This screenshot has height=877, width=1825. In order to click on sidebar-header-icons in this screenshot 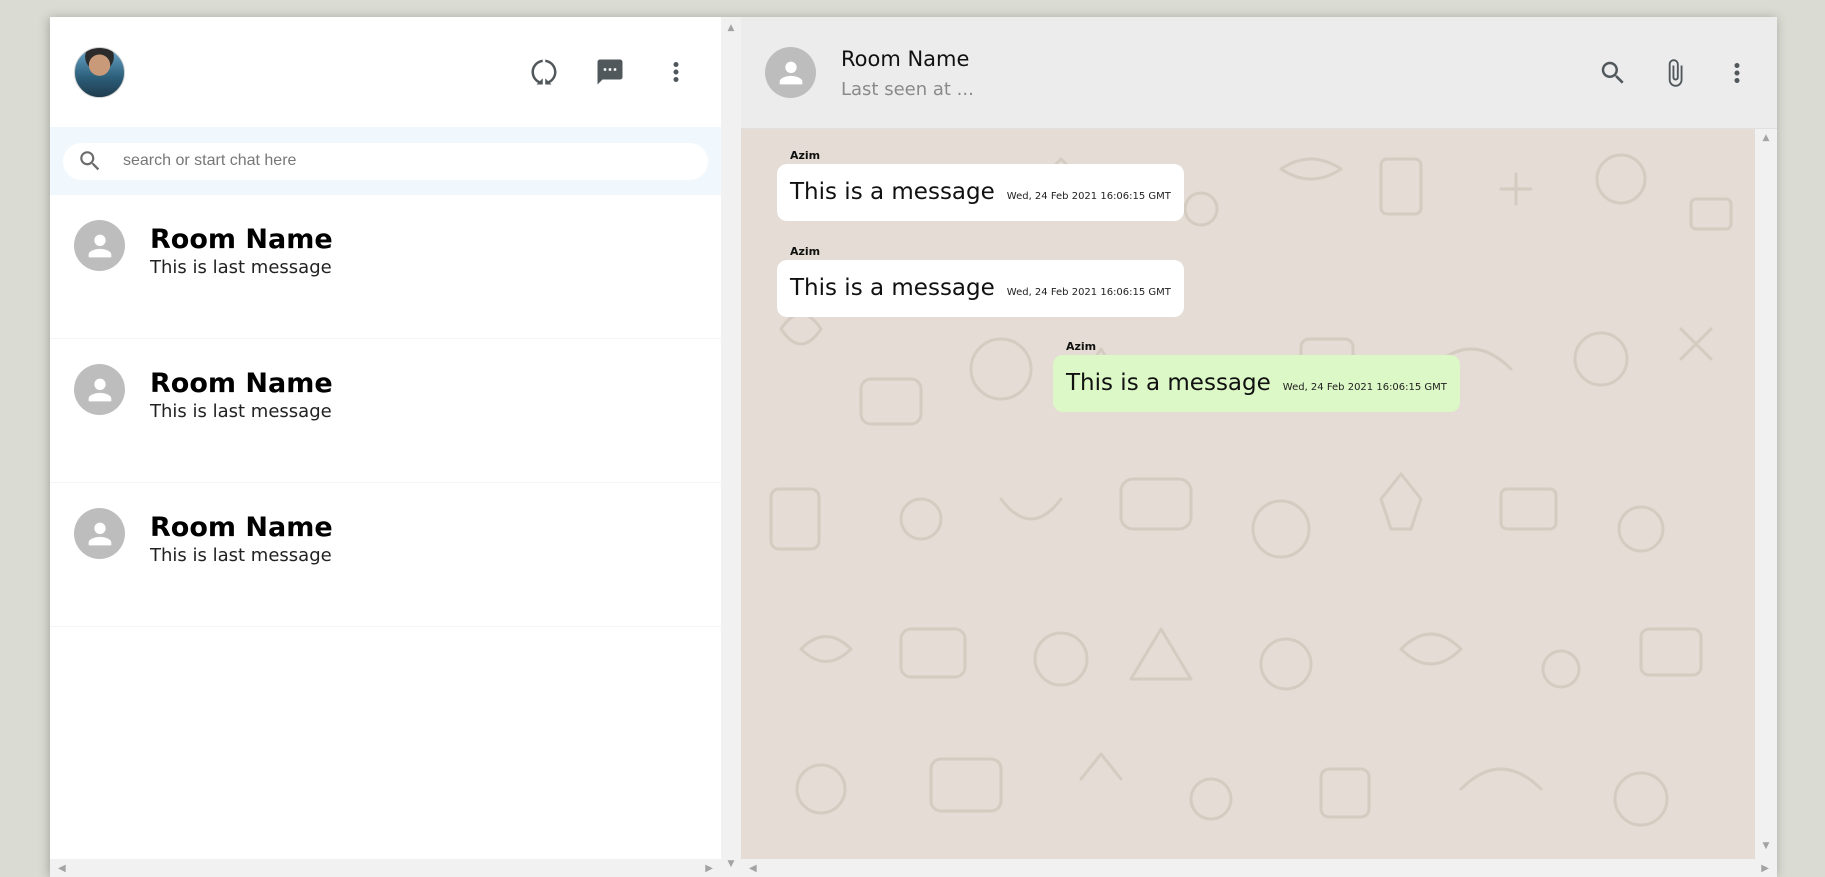, I will do `click(610, 72)`.